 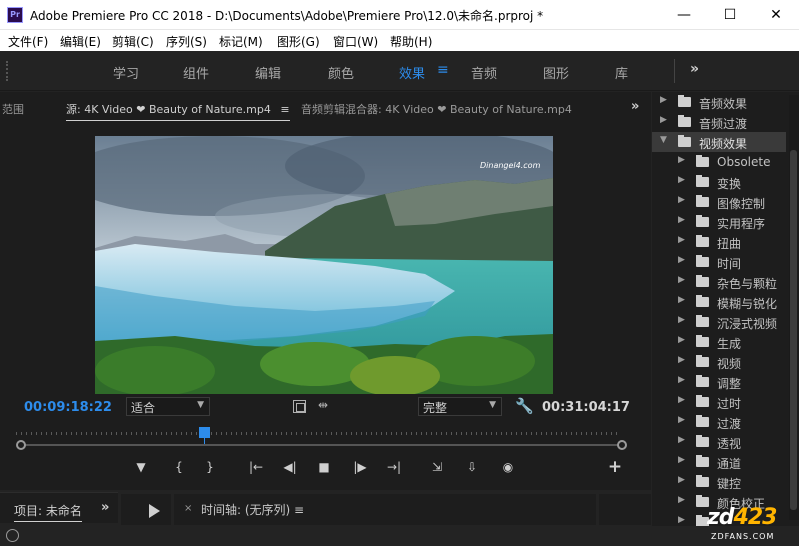 What do you see at coordinates (168, 406) in the screenshot?
I see `zoom-level-select: 适合 ▼` at bounding box center [168, 406].